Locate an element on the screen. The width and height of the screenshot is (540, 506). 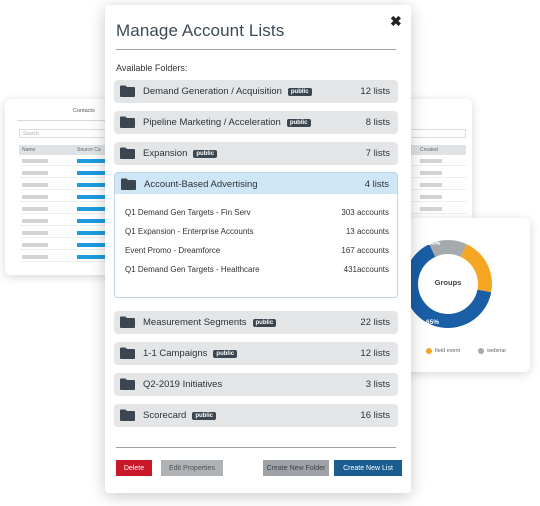
background-search-placeholder: Search is located at coordinates (31, 134).